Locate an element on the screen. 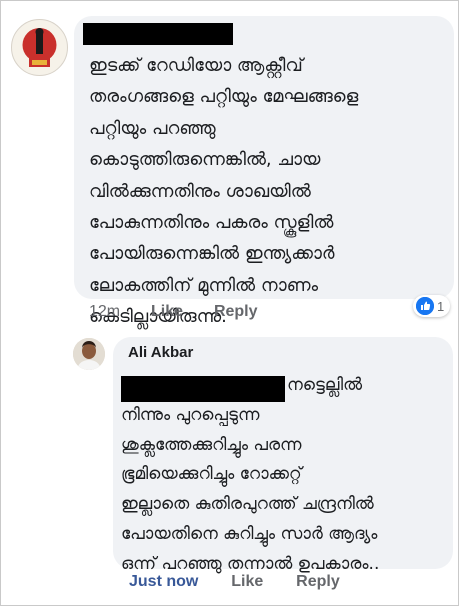 The width and height of the screenshot is (459, 606). reply-timestamp: Just now is located at coordinates (163, 581).